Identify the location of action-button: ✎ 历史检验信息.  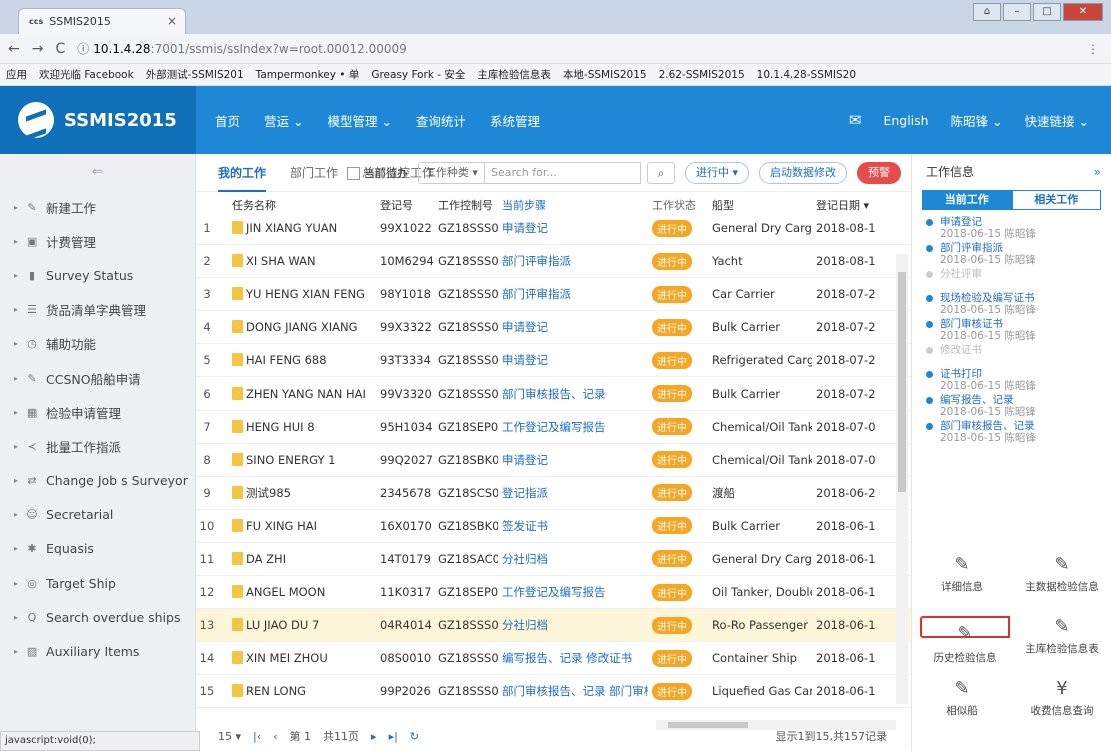
(965, 640).